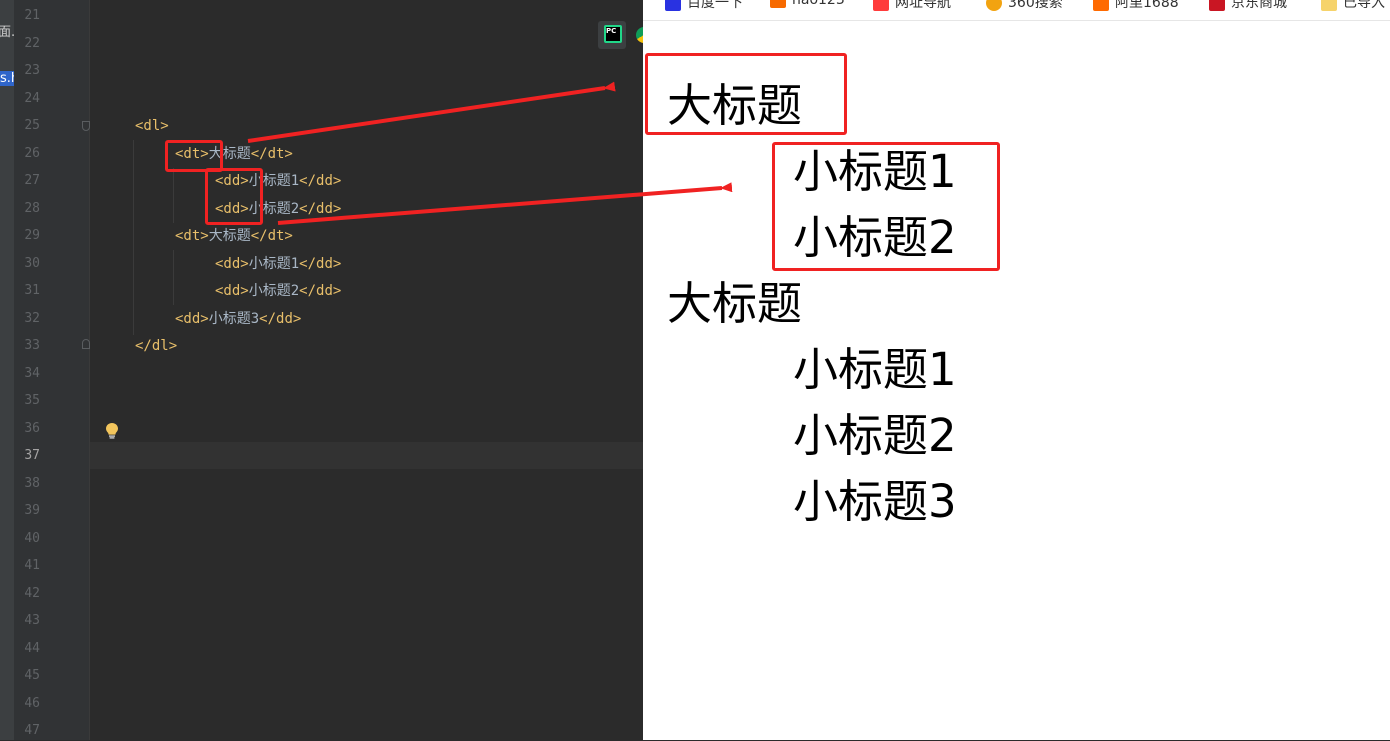 The image size is (1390, 741). What do you see at coordinates (431, 112) in the screenshot?
I see `arrow-to-dt` at bounding box center [431, 112].